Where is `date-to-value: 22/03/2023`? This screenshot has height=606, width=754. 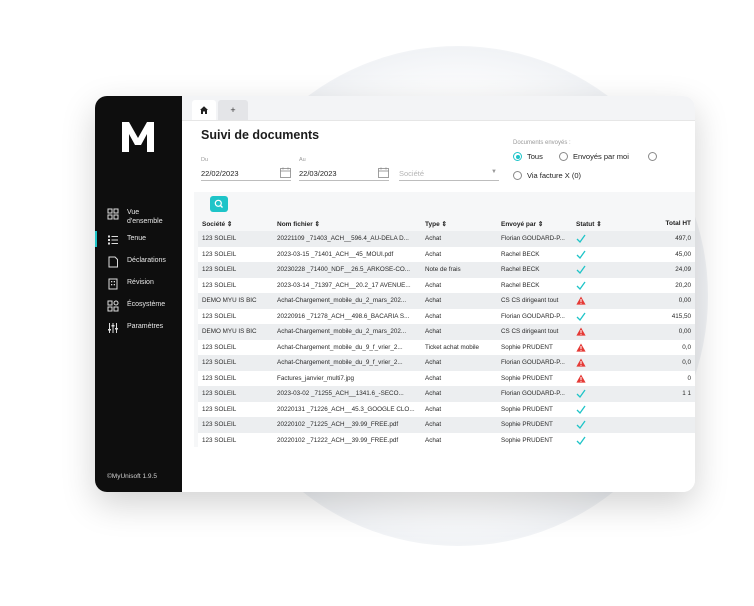 date-to-value: 22/03/2023 is located at coordinates (318, 173).